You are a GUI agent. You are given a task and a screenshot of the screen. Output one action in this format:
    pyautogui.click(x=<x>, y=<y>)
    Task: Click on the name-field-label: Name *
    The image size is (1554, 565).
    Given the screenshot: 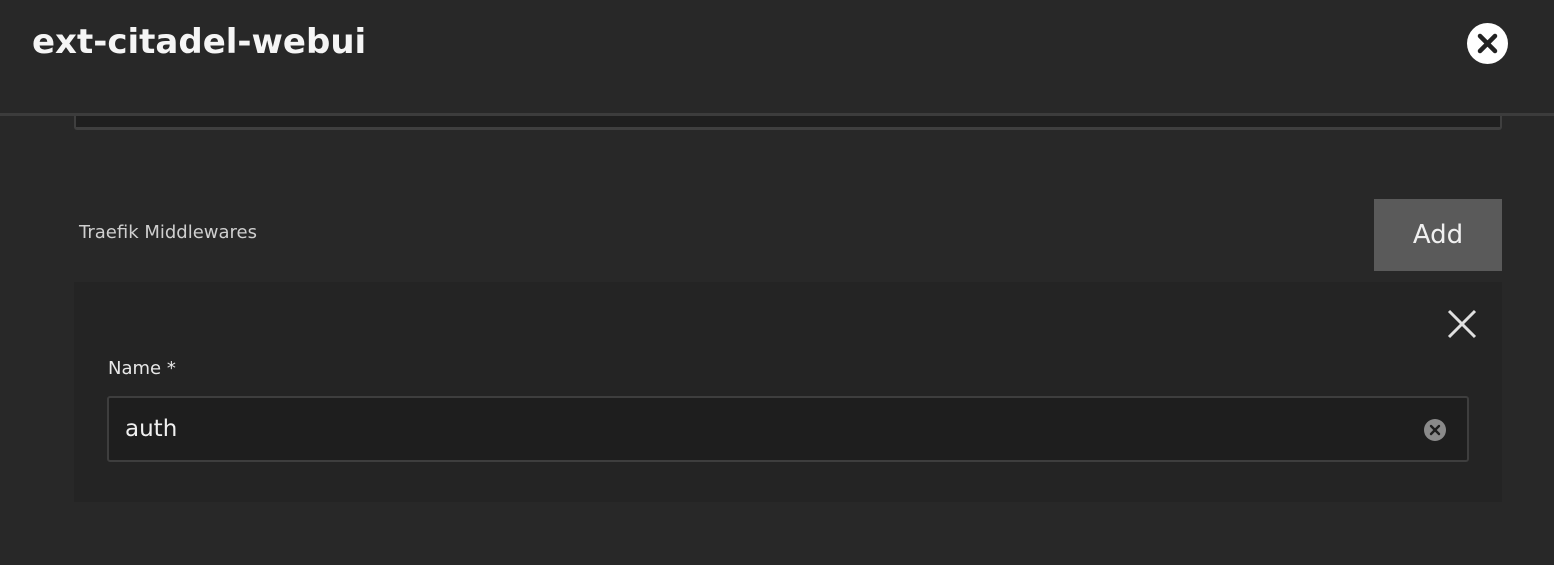 What is the action you would take?
    pyautogui.click(x=142, y=368)
    